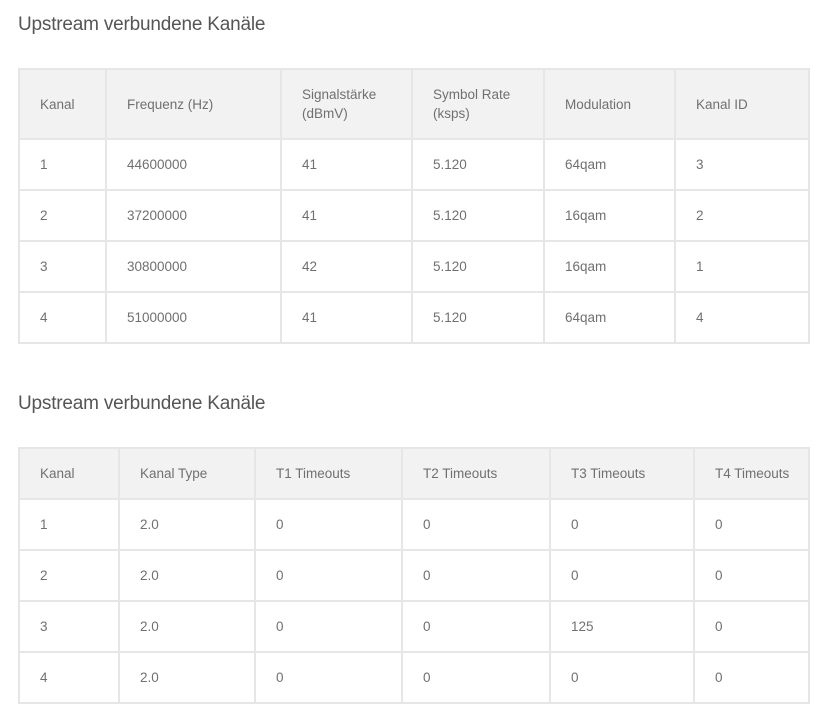 This screenshot has height=716, width=821. What do you see at coordinates (622, 473) in the screenshot?
I see `column-header-t3-timeouts: T3 Timeouts` at bounding box center [622, 473].